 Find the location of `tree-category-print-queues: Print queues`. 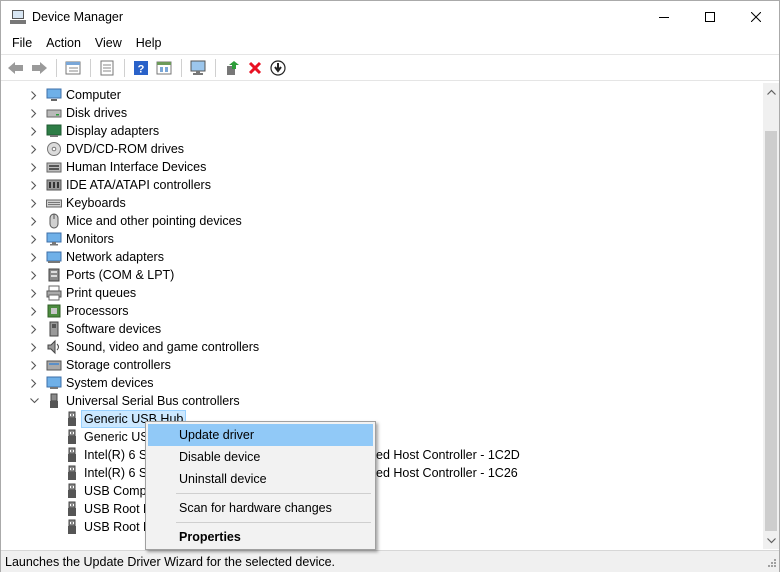

tree-category-print-queues: Print queues is located at coordinates (82, 293).